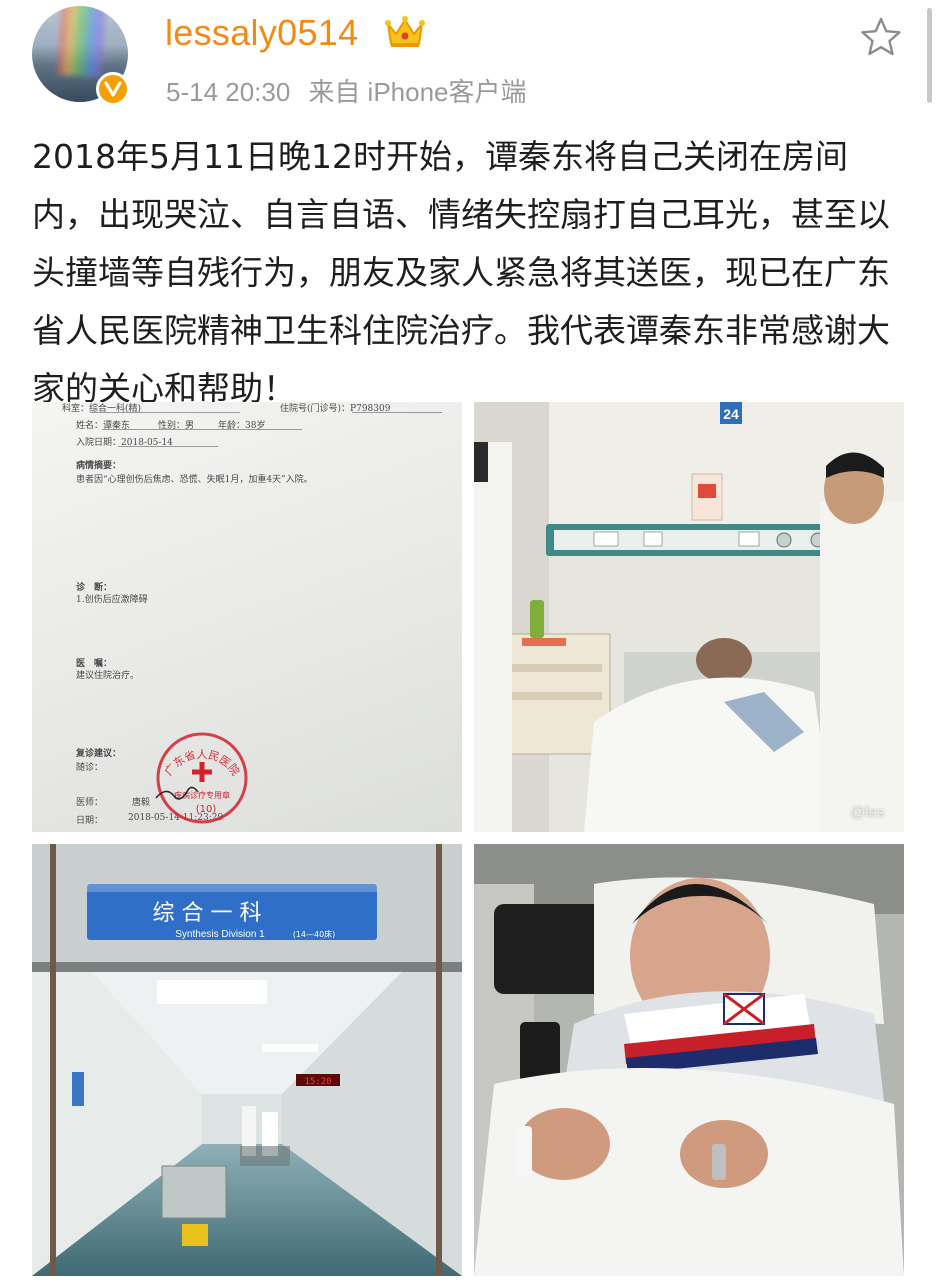 This screenshot has width=936, height=1280. I want to click on verified-v-glyph, so click(113, 89).